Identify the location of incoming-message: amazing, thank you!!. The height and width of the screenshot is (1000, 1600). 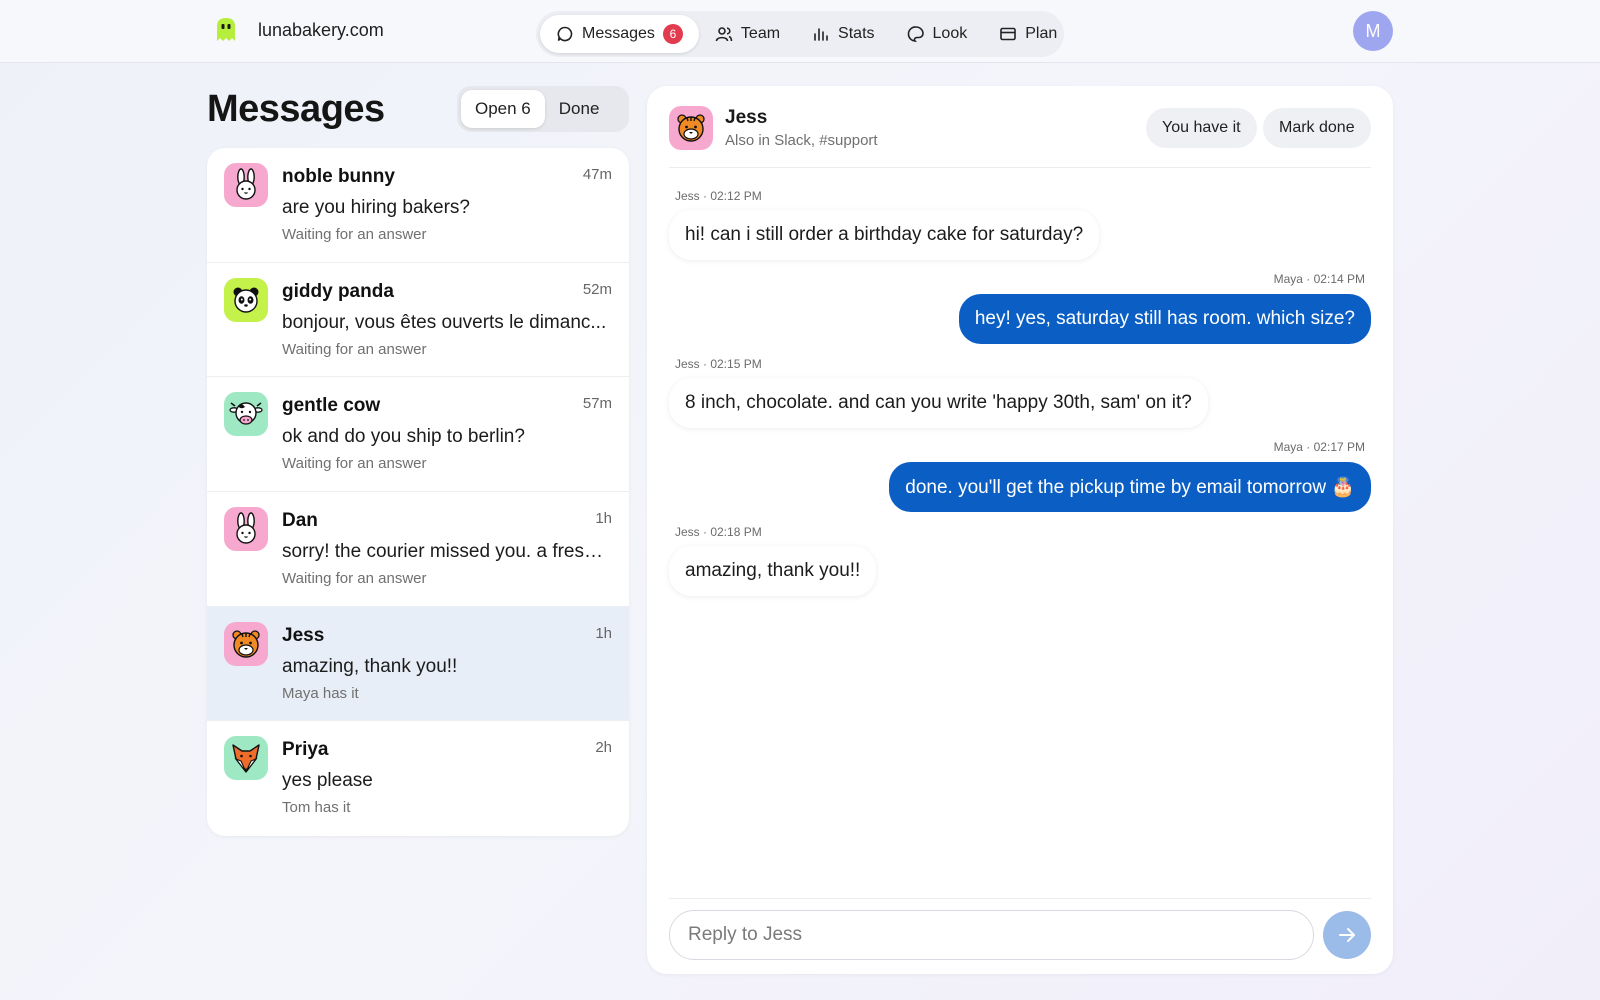
(773, 571).